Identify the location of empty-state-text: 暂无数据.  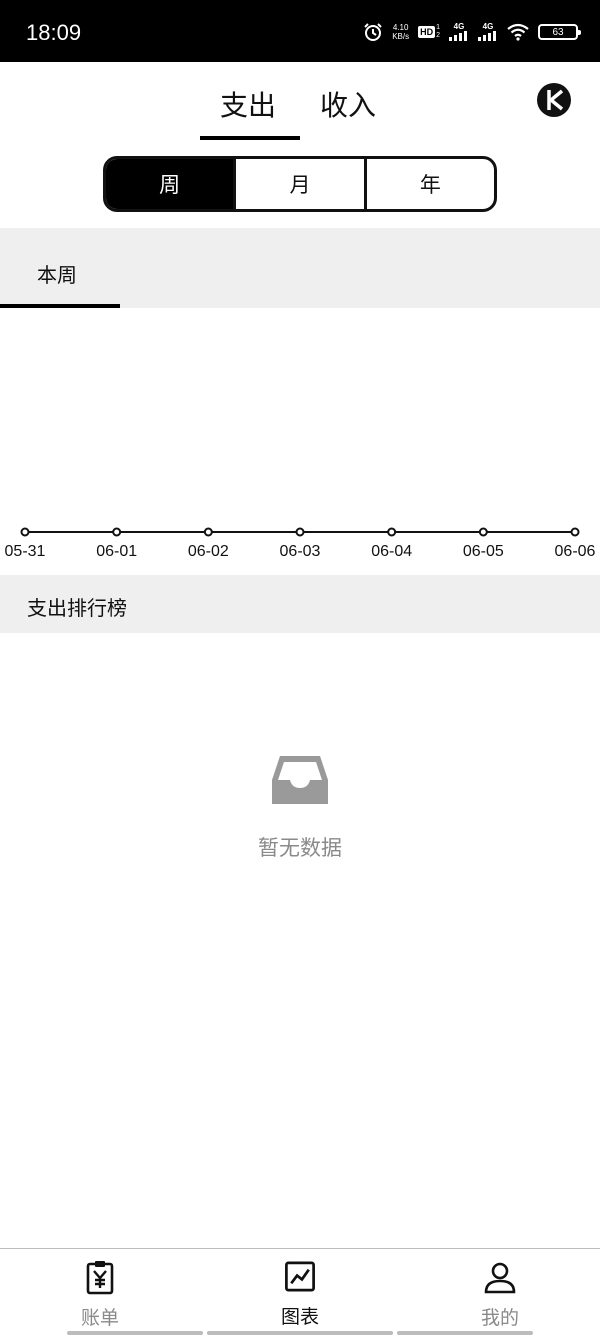
(300, 848).